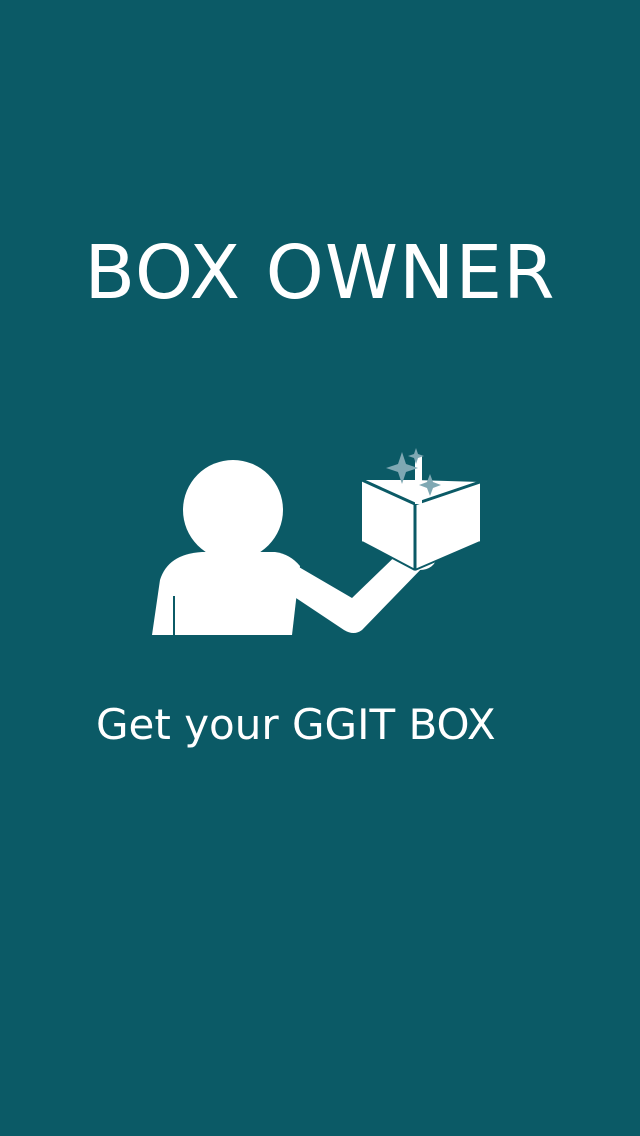  I want to click on person-holding-box-icon, so click(320, 540).